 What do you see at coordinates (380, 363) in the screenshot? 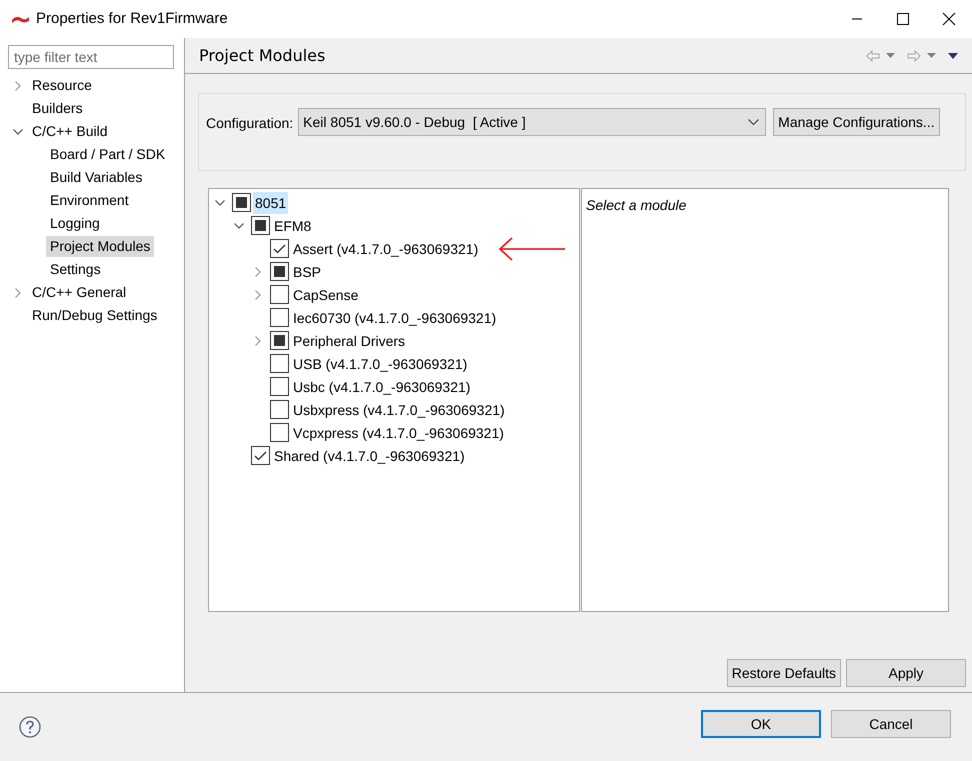
I see `tree-item: USB (v4.1.7.0_-963069321)` at bounding box center [380, 363].